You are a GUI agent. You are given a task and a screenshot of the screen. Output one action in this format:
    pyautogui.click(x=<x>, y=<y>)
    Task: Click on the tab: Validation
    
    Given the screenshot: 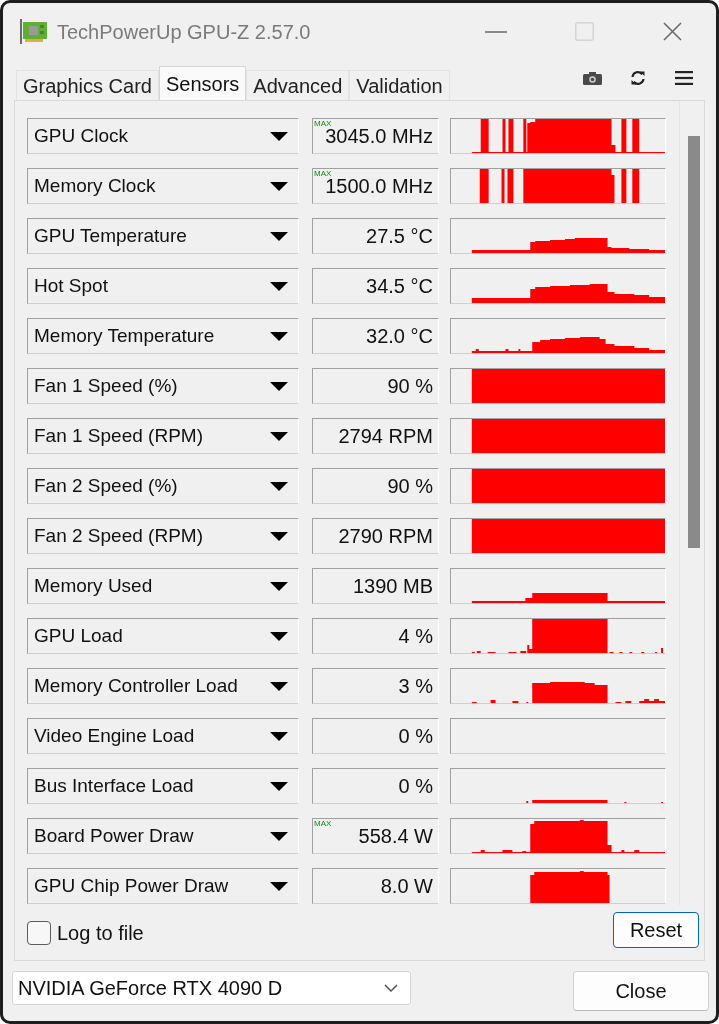 What is the action you would take?
    pyautogui.click(x=399, y=85)
    